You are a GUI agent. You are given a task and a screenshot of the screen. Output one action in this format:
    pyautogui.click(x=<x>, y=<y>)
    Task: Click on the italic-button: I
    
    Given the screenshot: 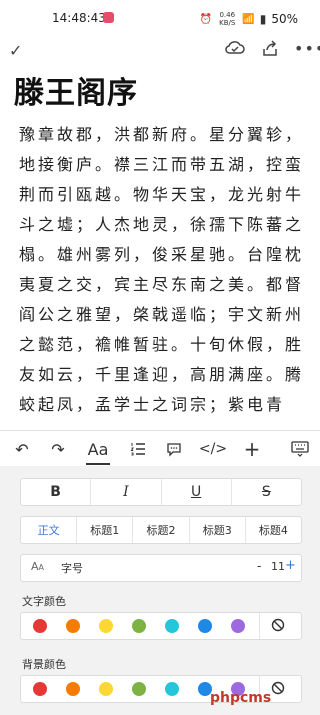 What is the action you would take?
    pyautogui.click(x=126, y=492)
    